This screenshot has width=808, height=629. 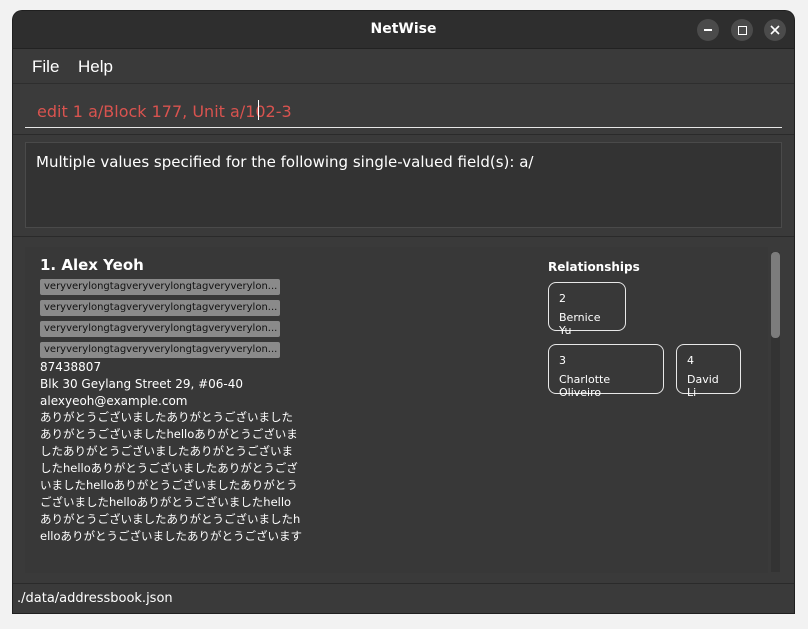 I want to click on relationship-name: Bernice Yu, so click(x=580, y=324).